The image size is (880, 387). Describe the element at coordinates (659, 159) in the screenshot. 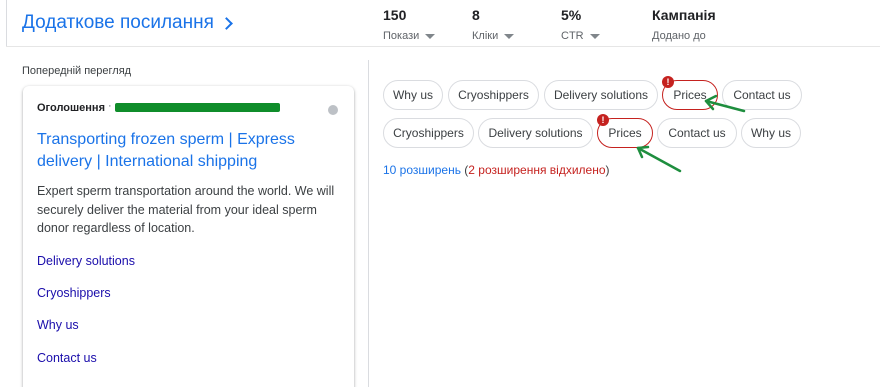

I see `arrow-line` at that location.